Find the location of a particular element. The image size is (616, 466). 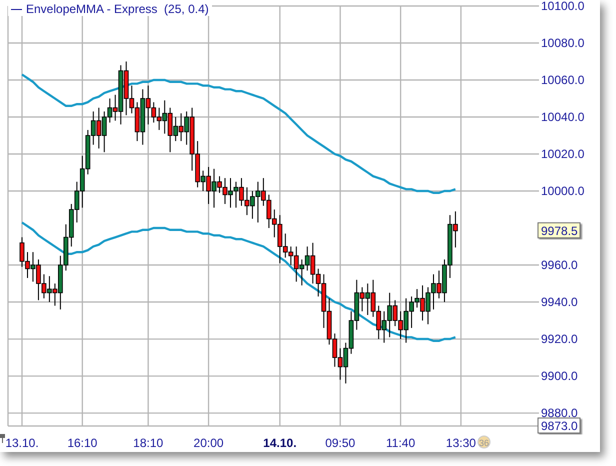

legend-text: EnvelopeMMA - Express (25, 0.4) is located at coordinates (117, 9).